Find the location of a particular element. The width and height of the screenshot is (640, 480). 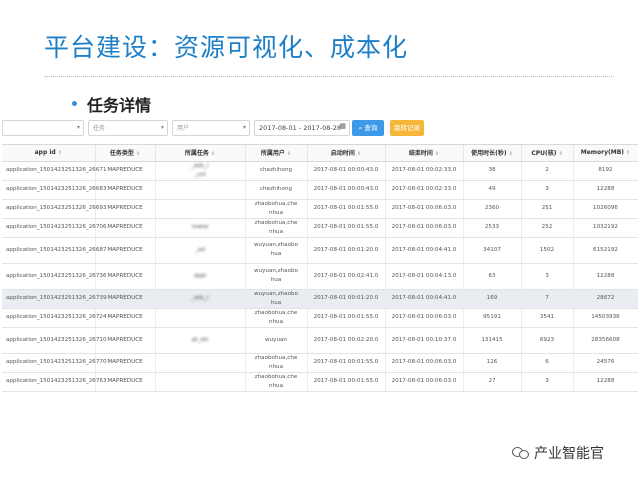

cell-end: 2017-08-01 00:02:33.0 is located at coordinates (424, 171).